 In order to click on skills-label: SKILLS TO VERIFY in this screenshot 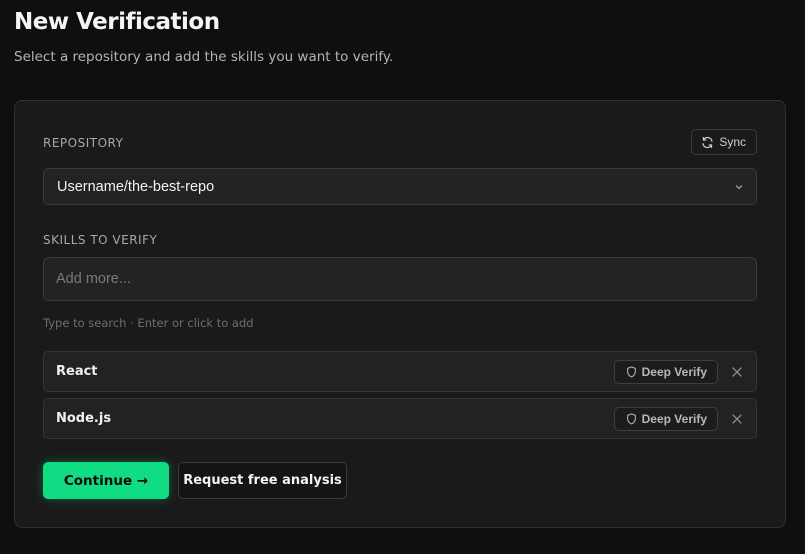, I will do `click(100, 240)`.